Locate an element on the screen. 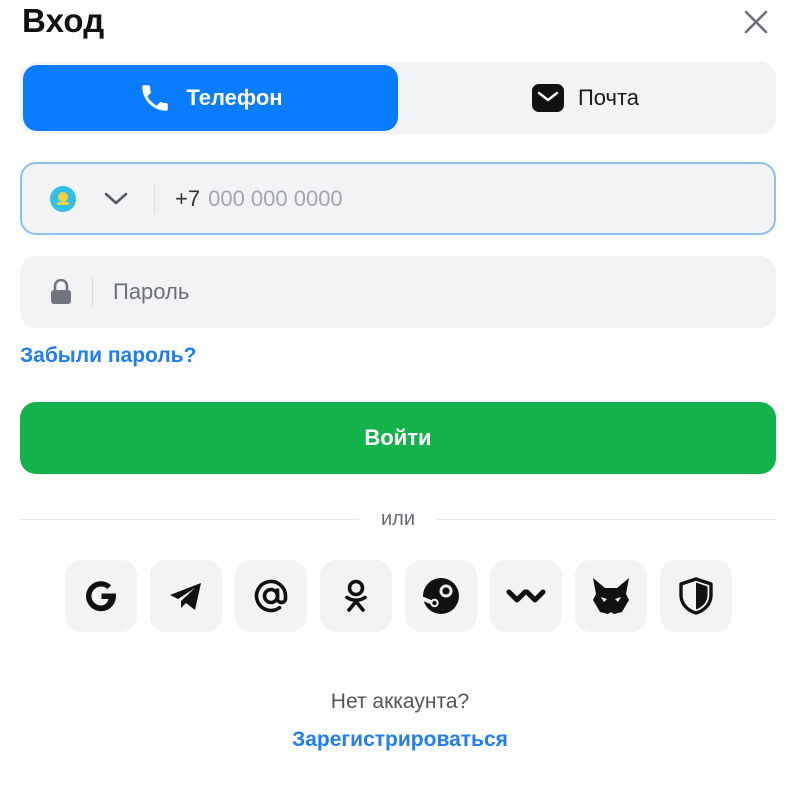 The image size is (800, 812). mail-login-button is located at coordinates (271, 596).